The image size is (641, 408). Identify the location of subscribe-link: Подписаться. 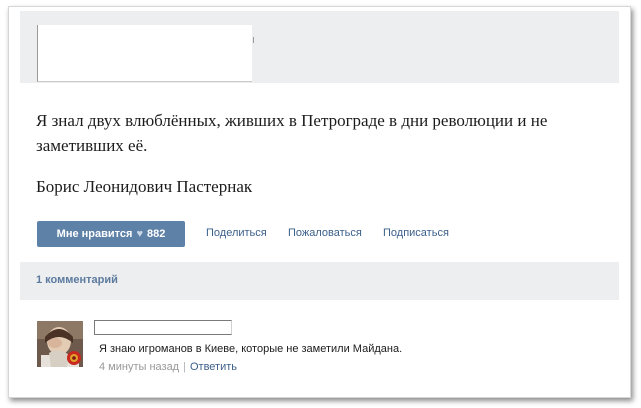
(416, 233).